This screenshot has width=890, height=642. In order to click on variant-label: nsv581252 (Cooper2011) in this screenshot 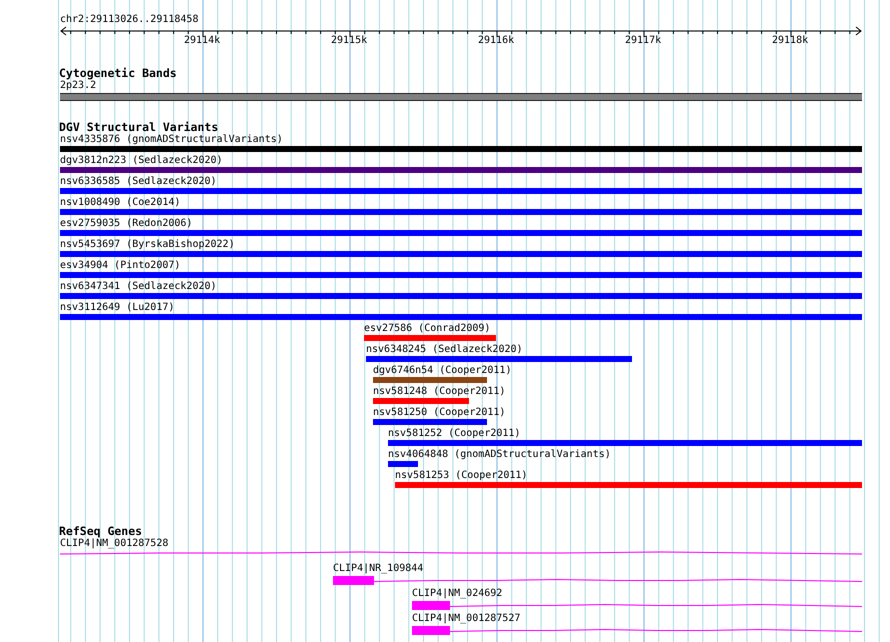, I will do `click(454, 434)`.